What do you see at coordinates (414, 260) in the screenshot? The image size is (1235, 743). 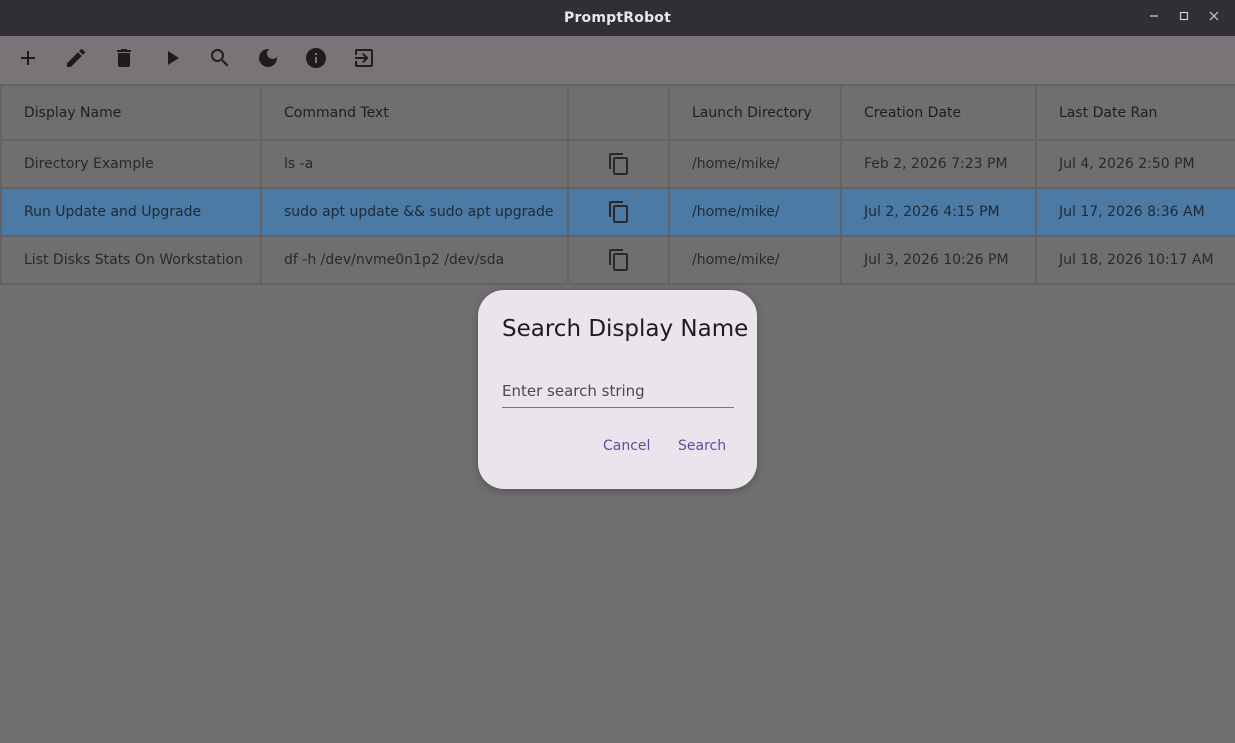 I see `cell-command-text: df -h /dev/nvme0n1p2 /dev/sda` at bounding box center [414, 260].